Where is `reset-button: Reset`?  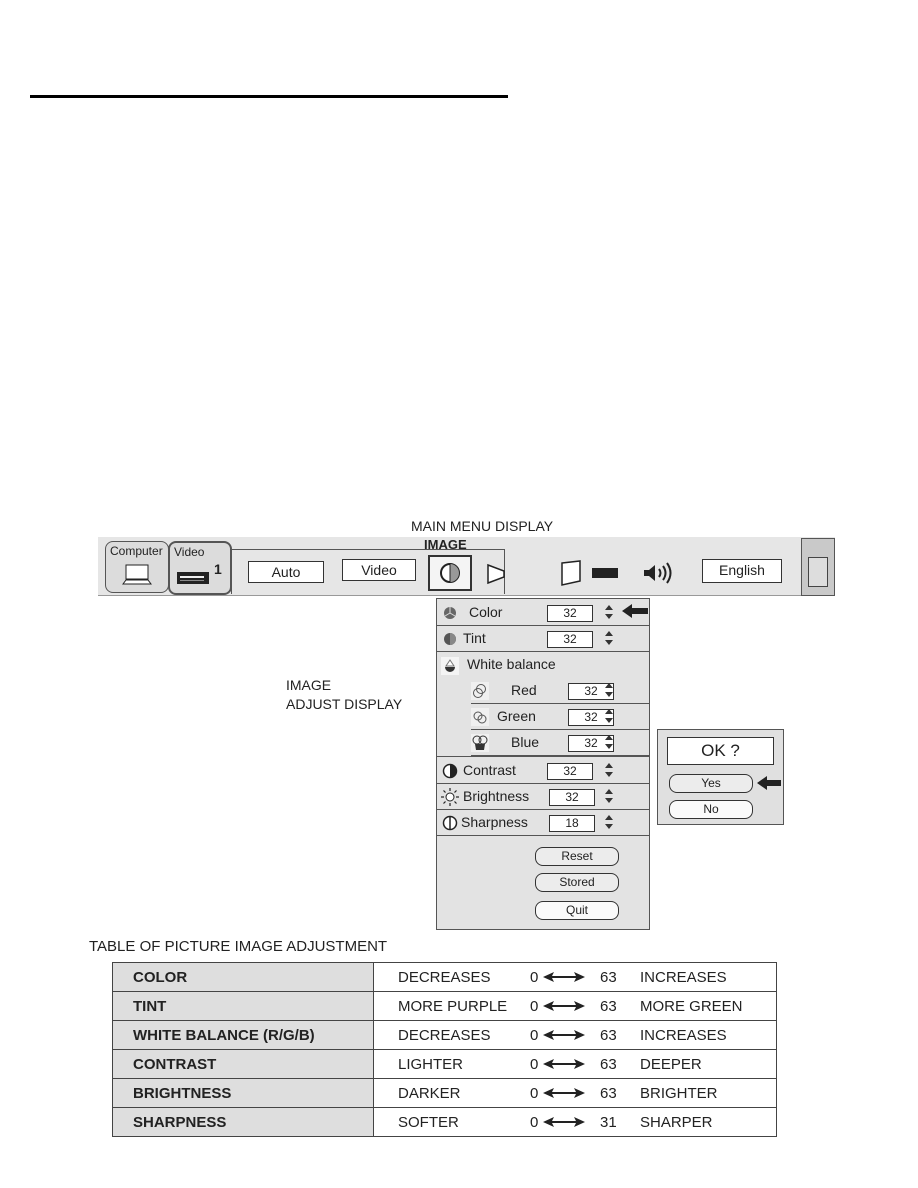 reset-button: Reset is located at coordinates (577, 856).